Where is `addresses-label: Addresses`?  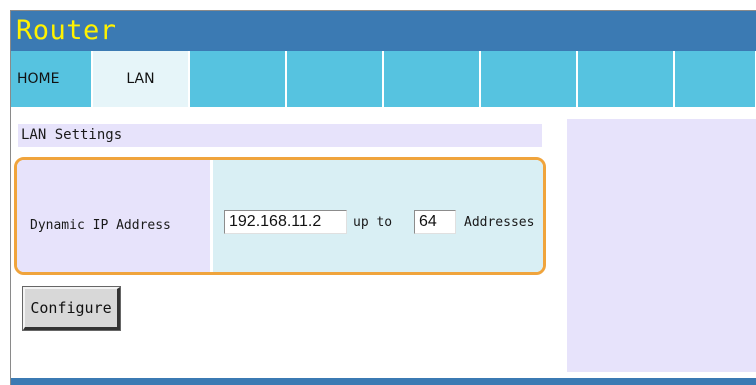
addresses-label: Addresses is located at coordinates (499, 222).